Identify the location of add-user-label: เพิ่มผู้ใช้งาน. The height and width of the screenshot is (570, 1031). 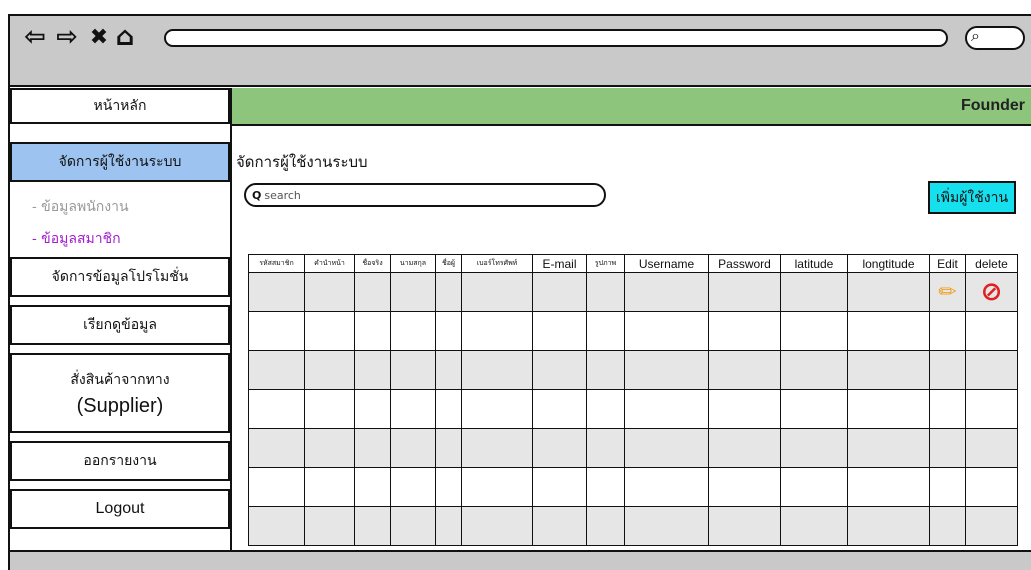
(972, 197).